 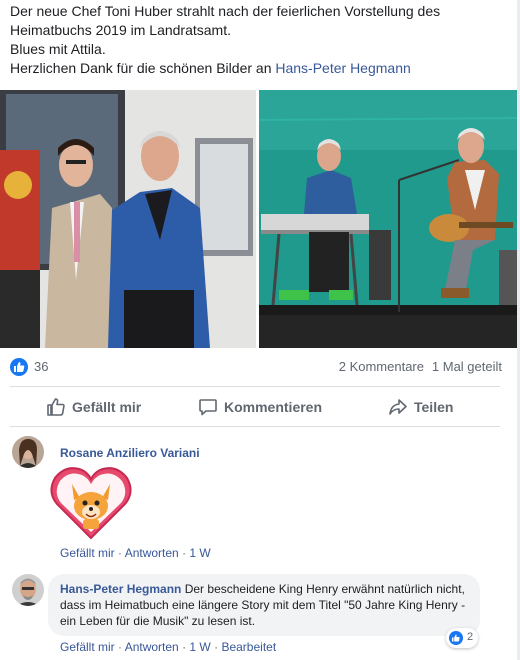 I want to click on comment-count: 2 Kommentare, so click(x=381, y=366).